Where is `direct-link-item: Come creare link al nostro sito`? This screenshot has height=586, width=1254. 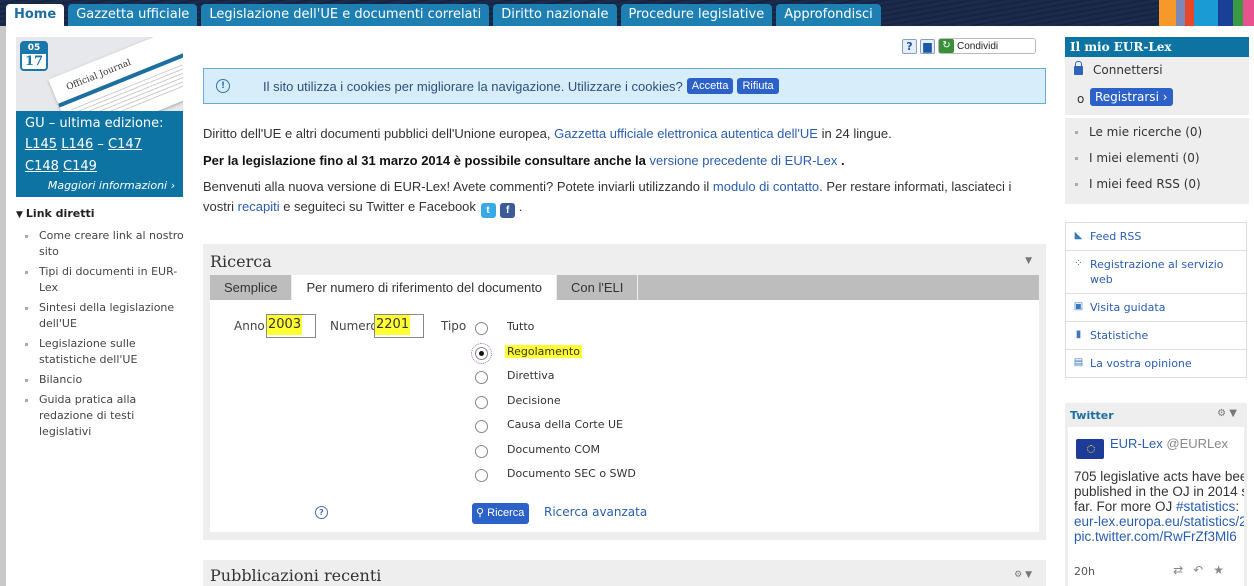
direct-link-item: Come creare link al nostro sito is located at coordinates (101, 244).